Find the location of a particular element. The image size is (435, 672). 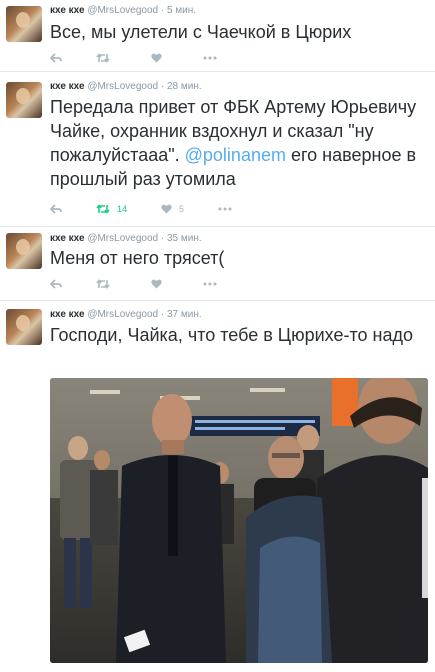

mention-link: @polinanem is located at coordinates (235, 155).